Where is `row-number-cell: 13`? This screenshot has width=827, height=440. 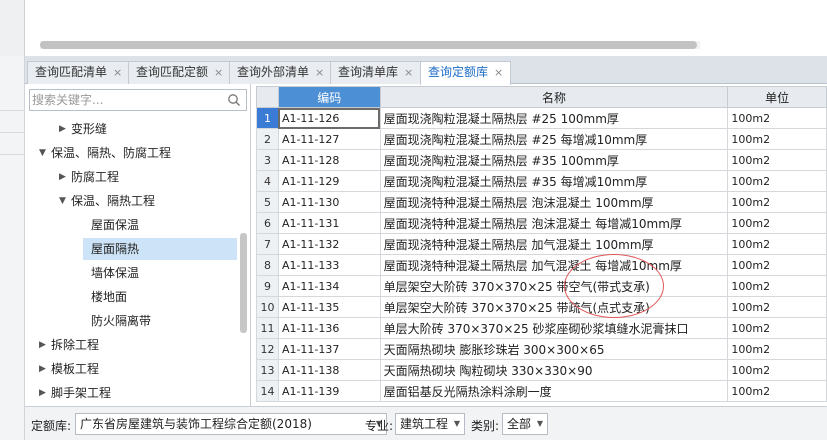
row-number-cell: 13 is located at coordinates (267, 370).